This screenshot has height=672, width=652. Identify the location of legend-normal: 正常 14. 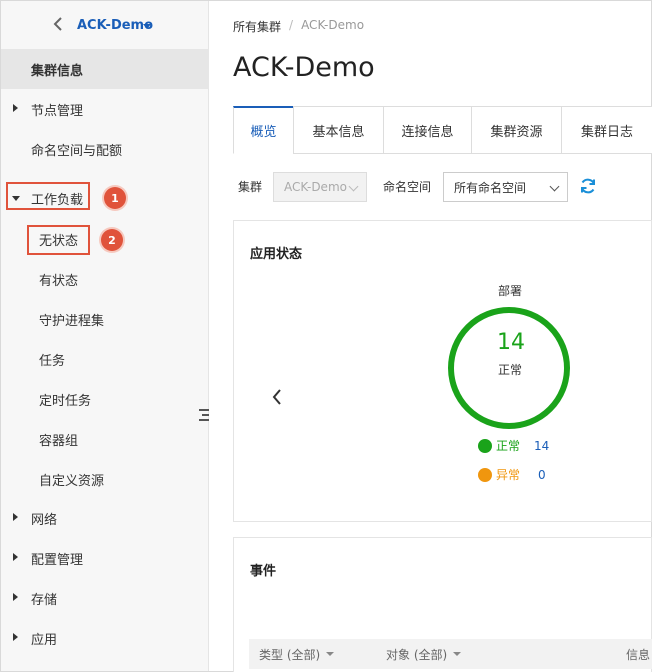
(513, 445).